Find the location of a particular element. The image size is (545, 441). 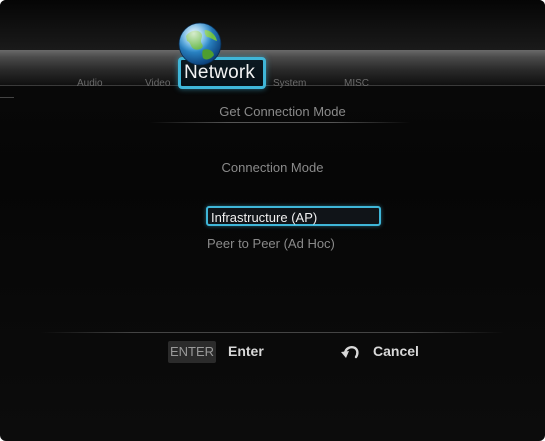

connection-mode-heading: Connection Mode is located at coordinates (272, 167).